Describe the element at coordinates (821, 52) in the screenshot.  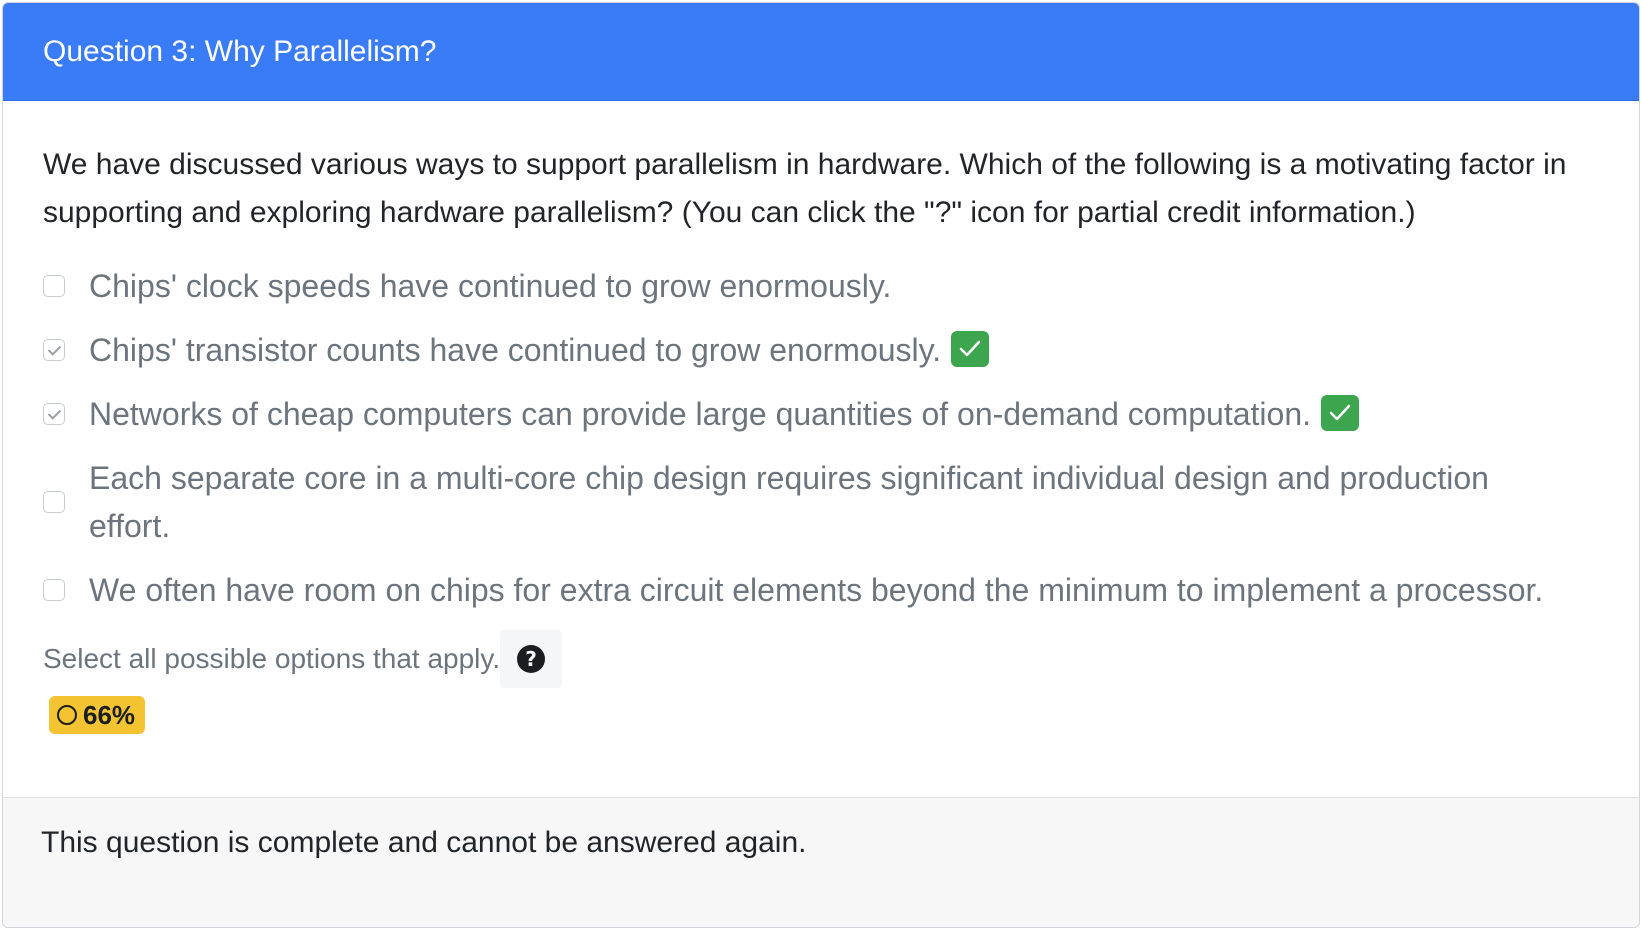
I see `question-header: Question 3: Why Parallelism?` at that location.